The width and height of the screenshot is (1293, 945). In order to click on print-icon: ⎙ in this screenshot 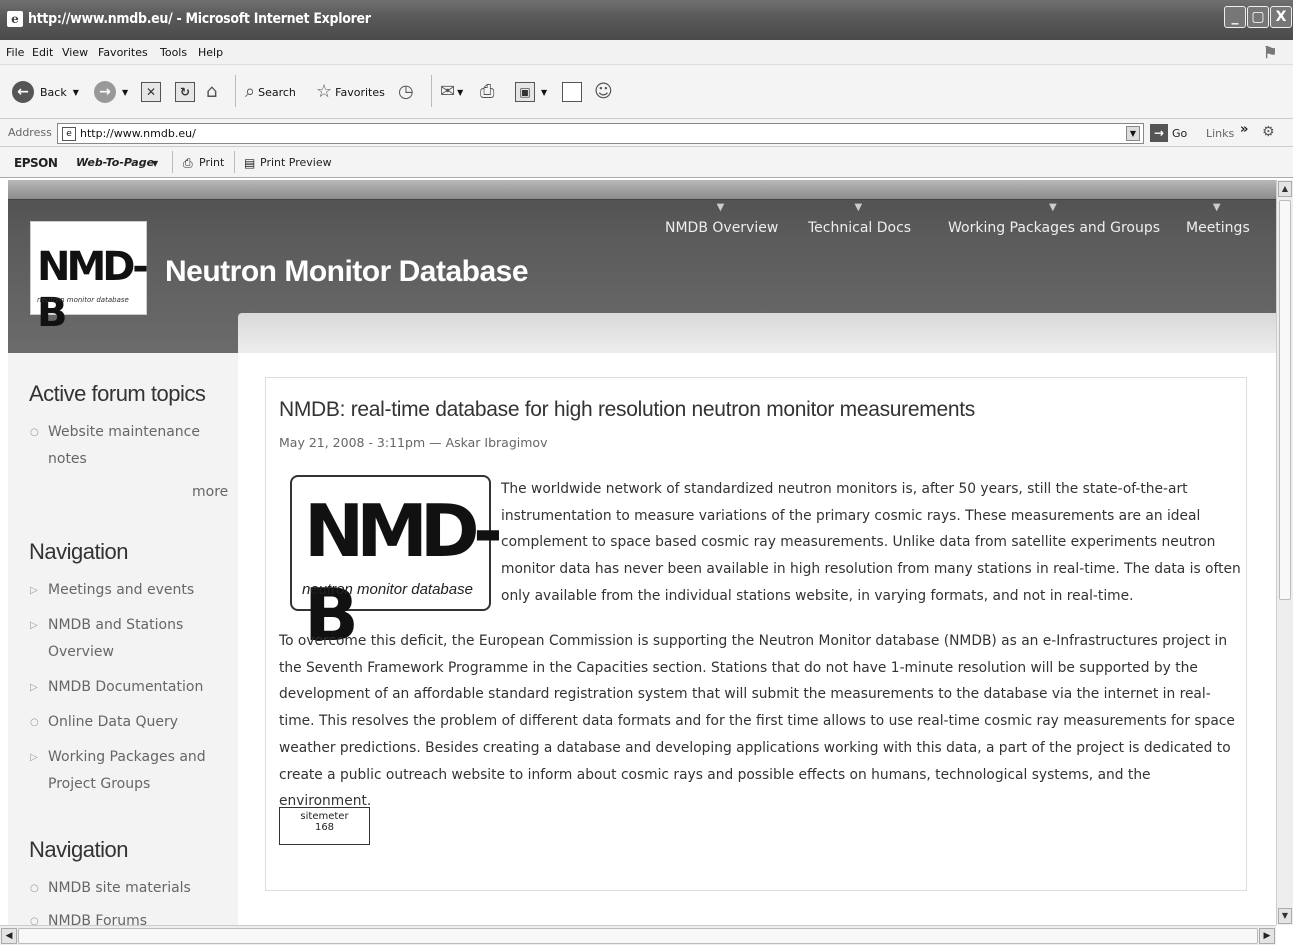, I will do `click(188, 163)`.